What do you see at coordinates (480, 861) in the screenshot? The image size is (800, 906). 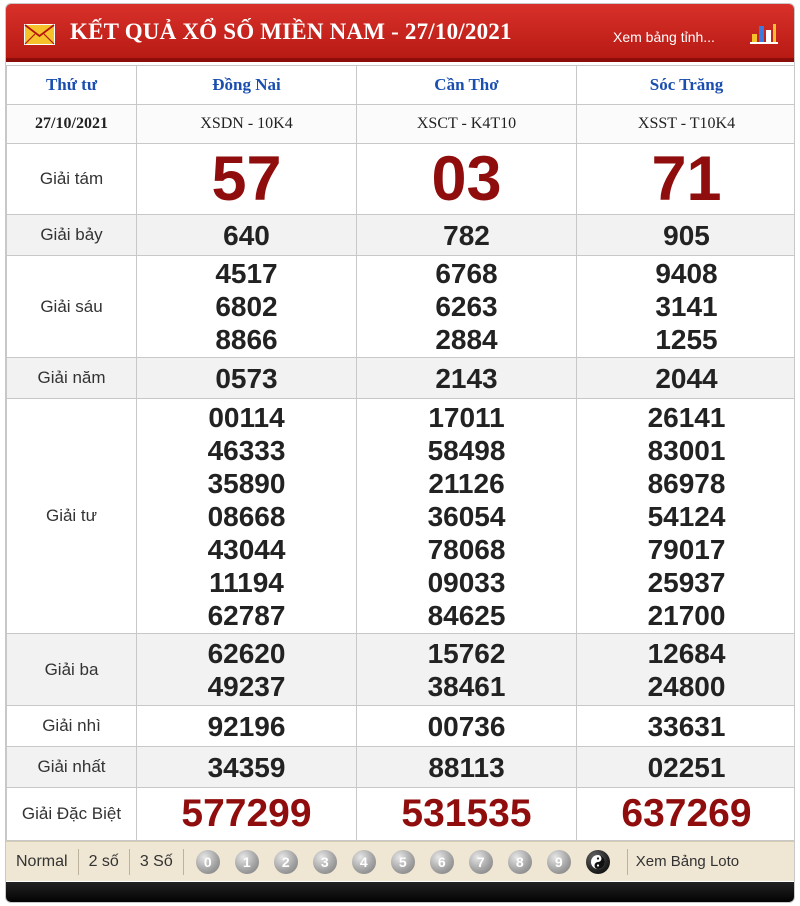 I see `digit-7-button: 7` at bounding box center [480, 861].